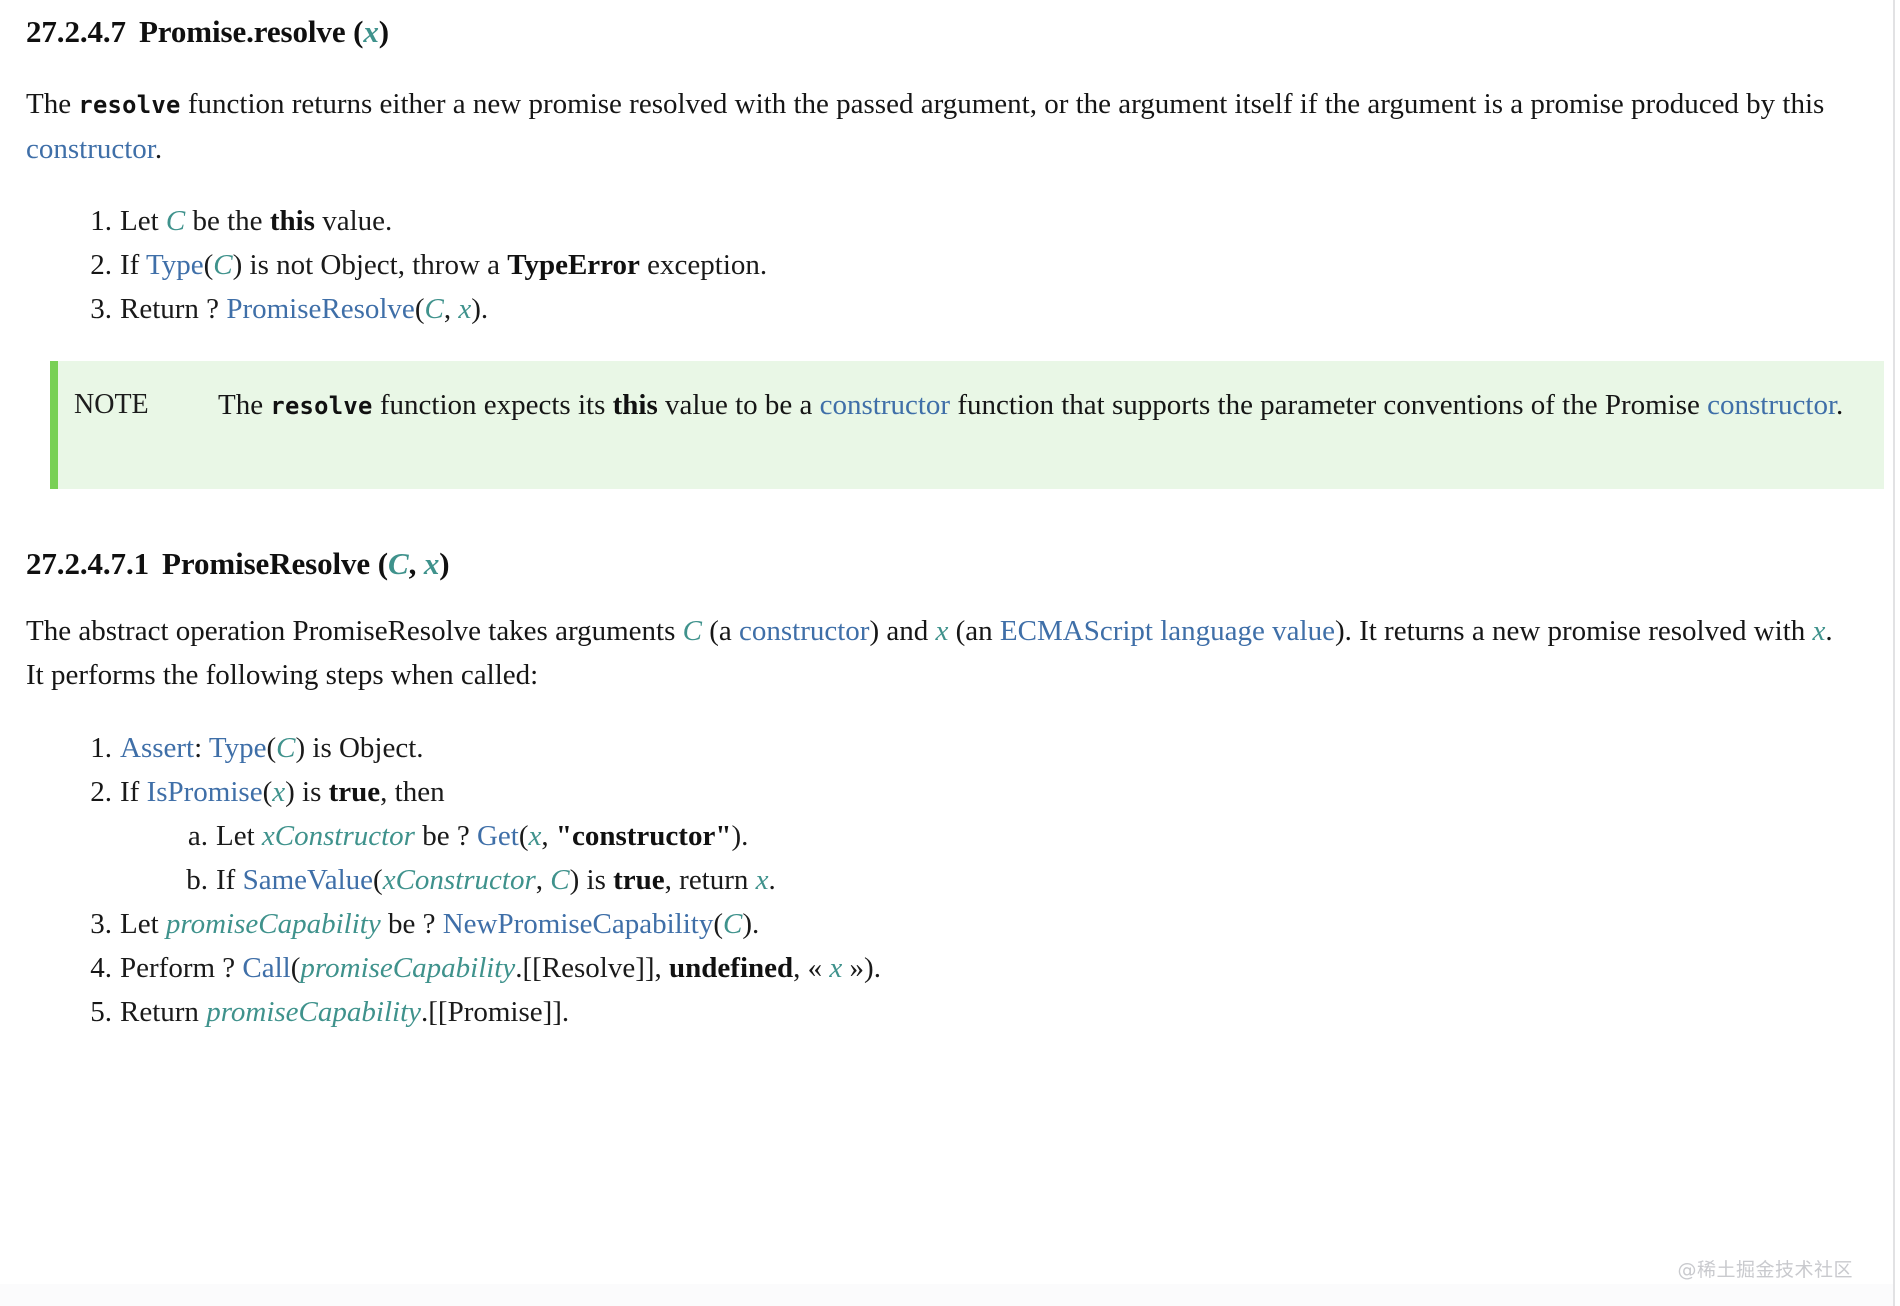 Image resolution: width=1900 pixels, height=1306 pixels. Describe the element at coordinates (942, 631) in the screenshot. I see `abs-var-x: x` at that location.